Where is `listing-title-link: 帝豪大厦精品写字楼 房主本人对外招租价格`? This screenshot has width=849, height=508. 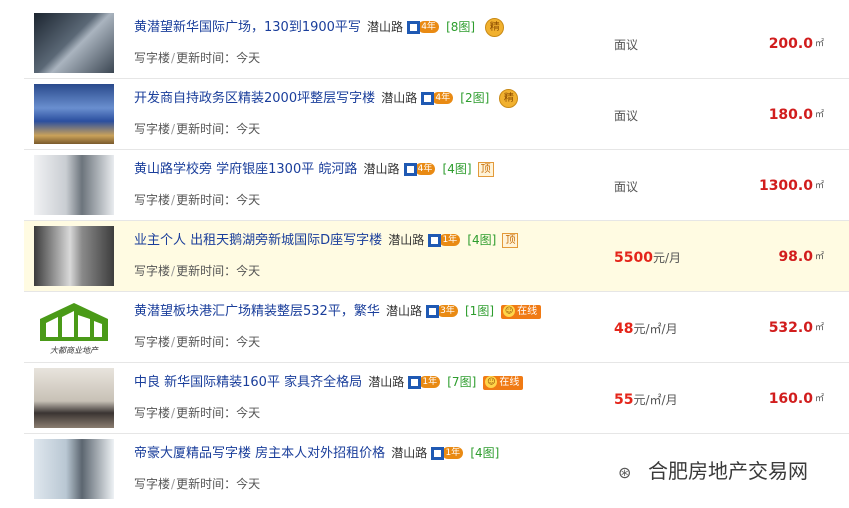
listing-title-link: 帝豪大厦精品写字楼 房主本人对外招租价格 is located at coordinates (259, 453).